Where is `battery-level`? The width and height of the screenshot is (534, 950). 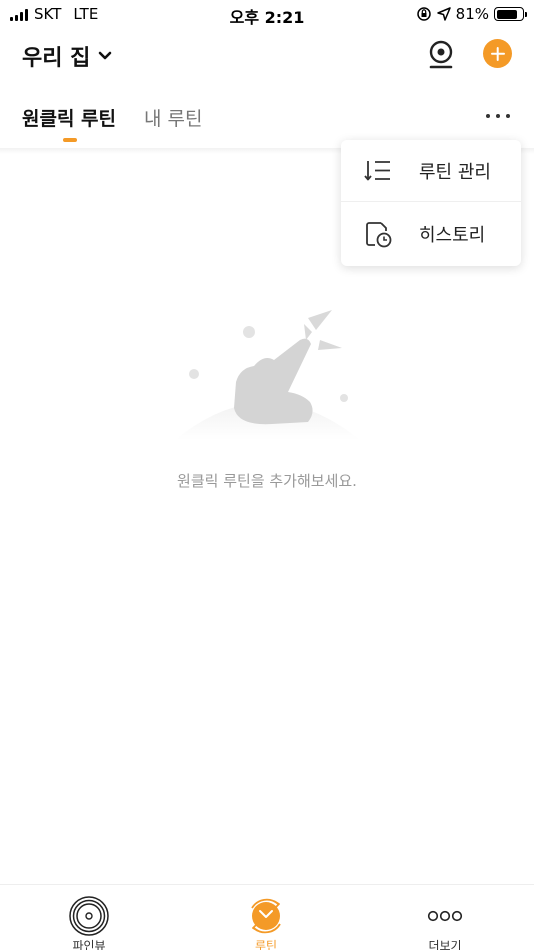
battery-level is located at coordinates (506, 14).